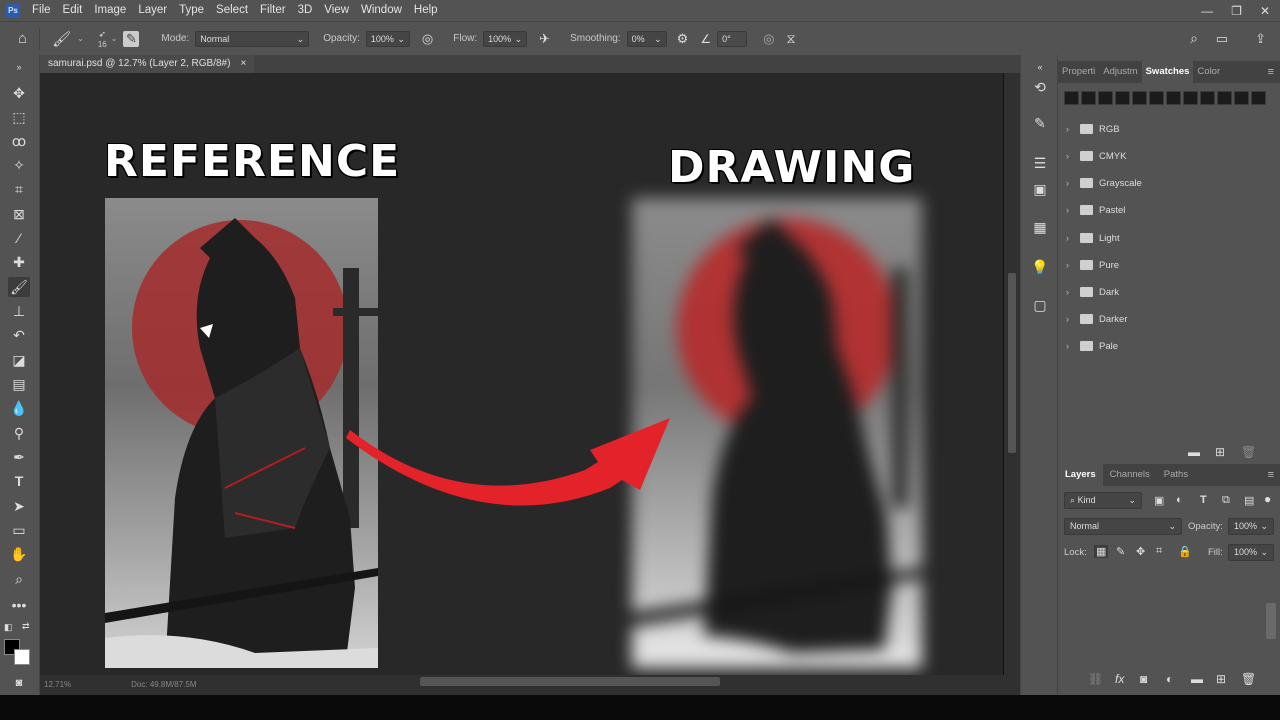 The height and width of the screenshot is (720, 1280). I want to click on background-color-swatch, so click(22, 657).